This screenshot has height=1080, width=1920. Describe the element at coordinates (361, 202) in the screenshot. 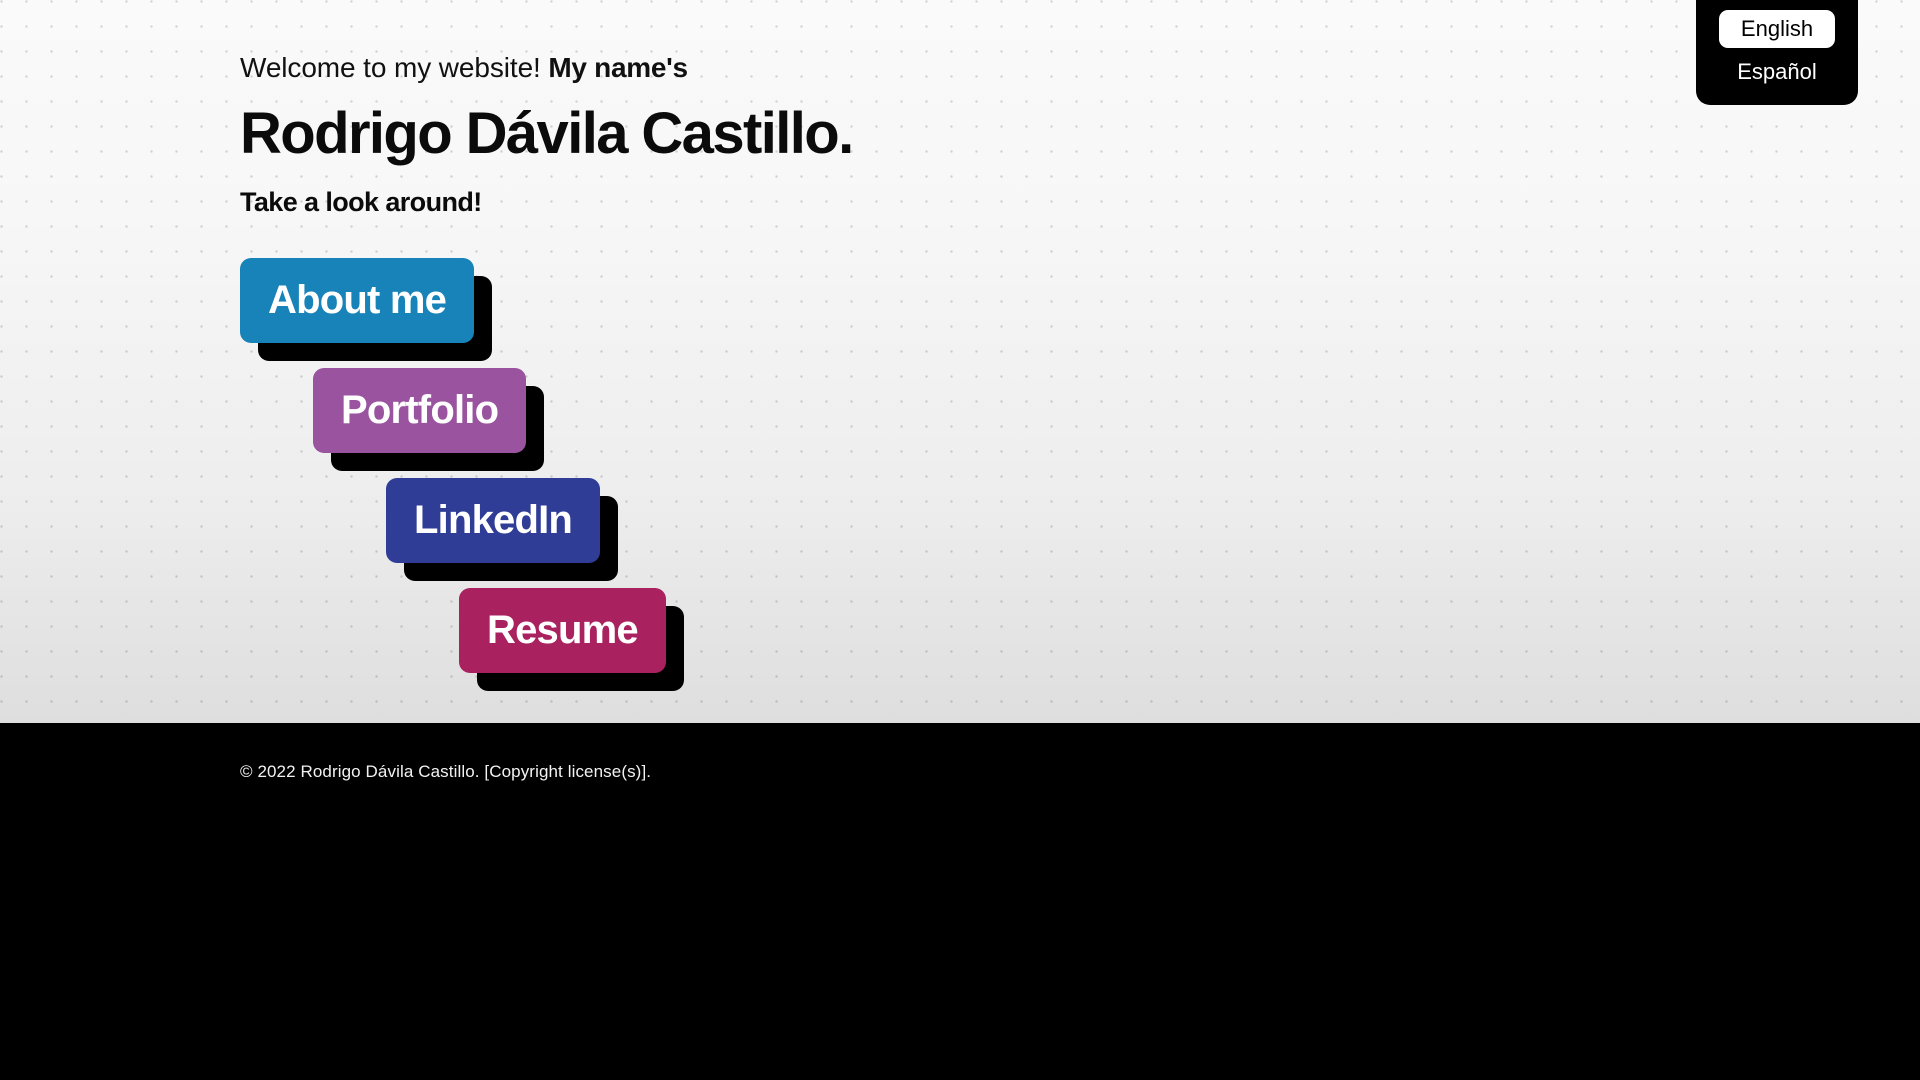

I see `tagline: Take a look around!` at that location.